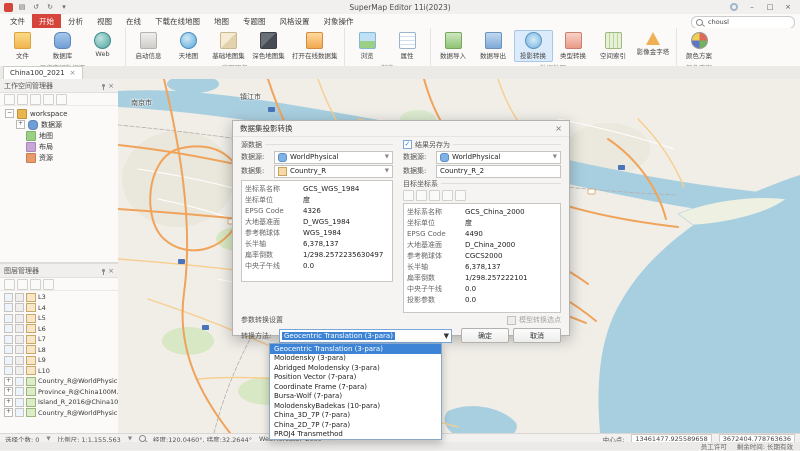 The height and width of the screenshot is (451, 800). I want to click on close-tab-icon: ×, so click(73, 73).